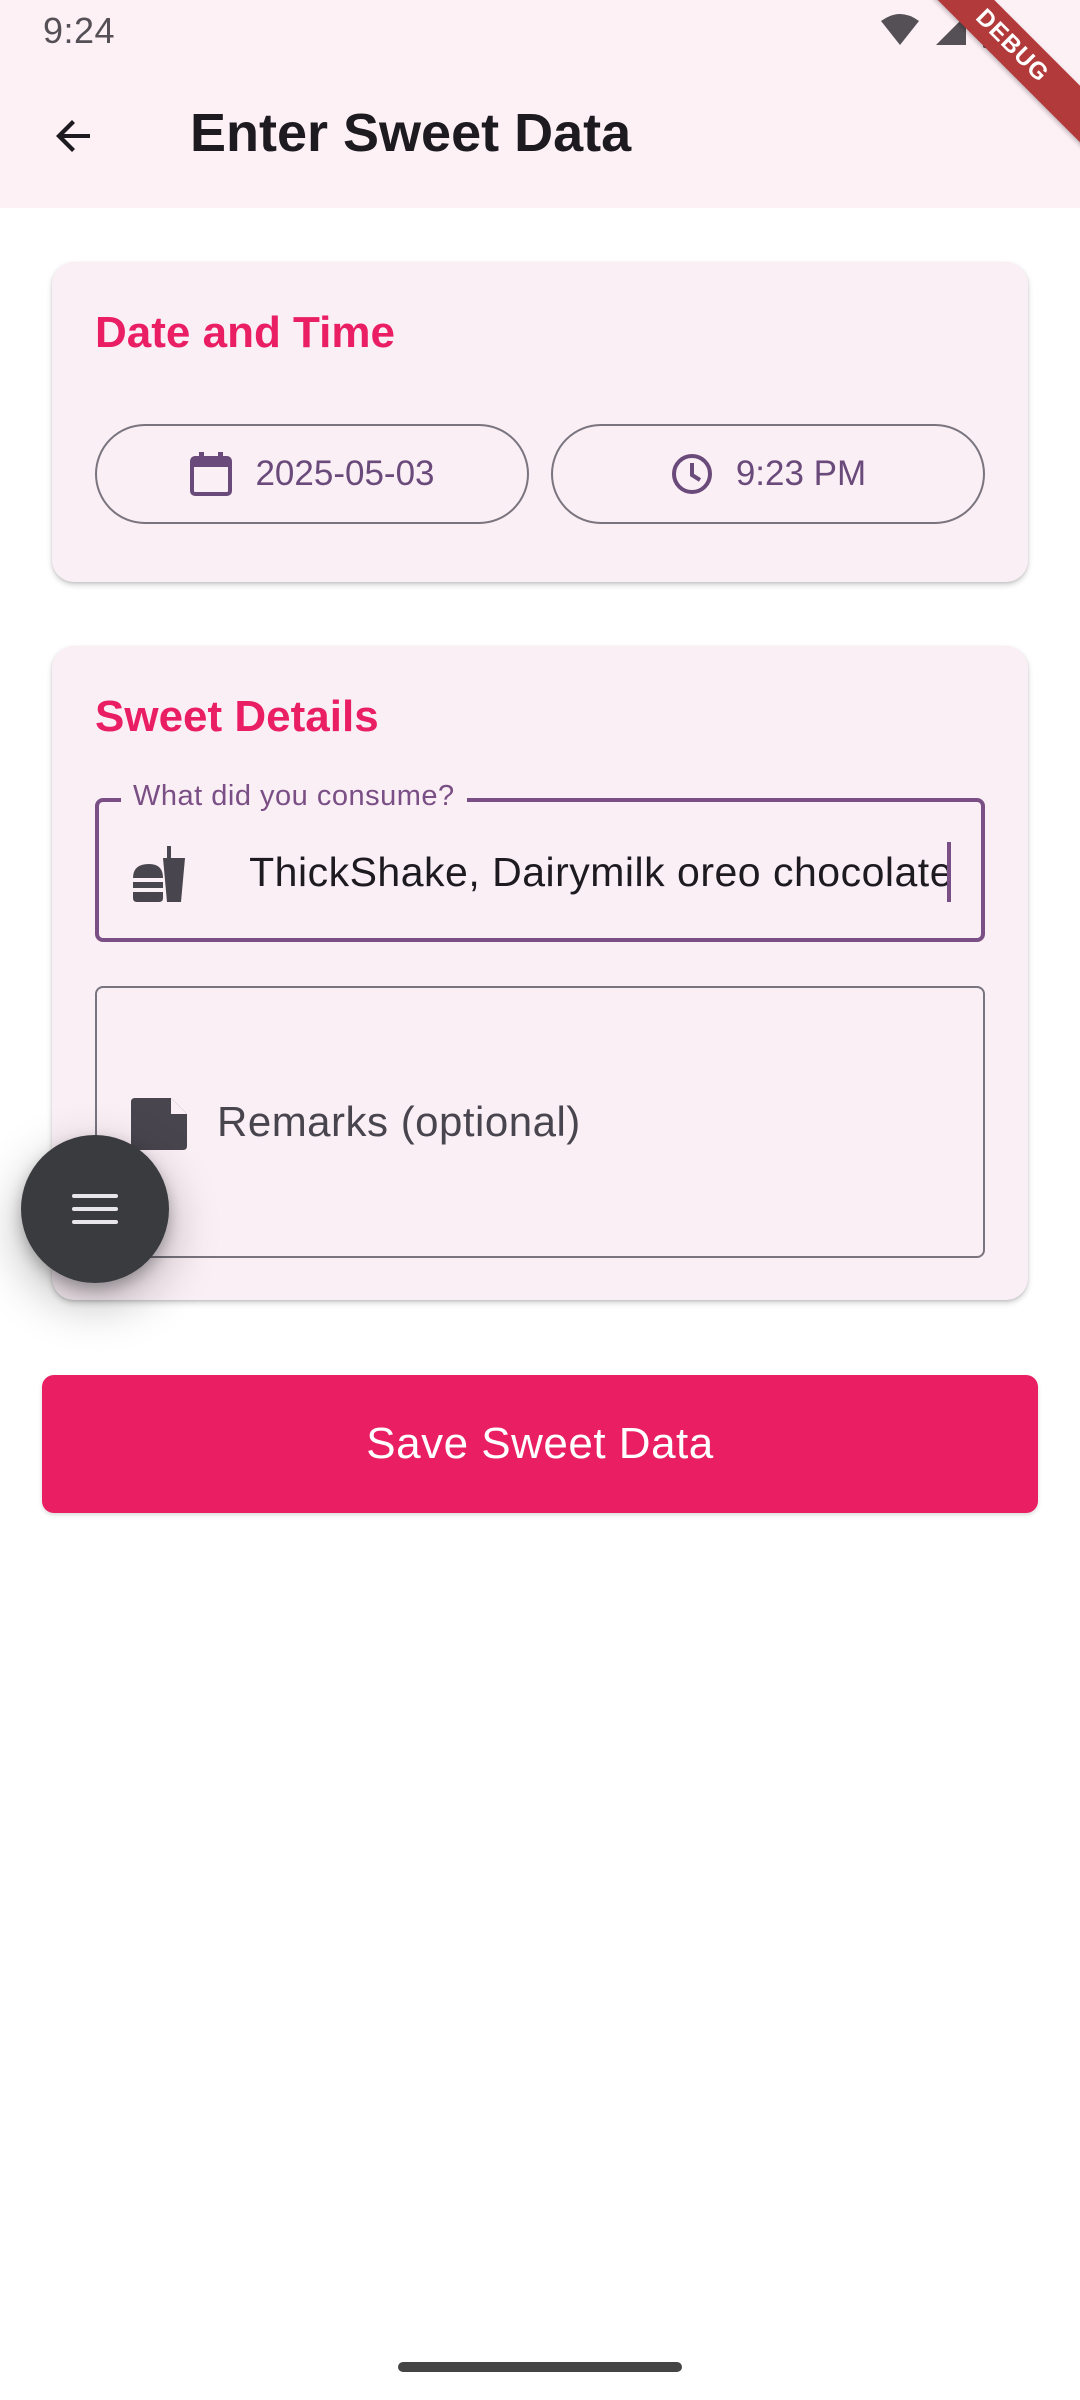 The width and height of the screenshot is (1080, 2400). I want to click on status-bar: 9:24 DEBUG, so click(540, 76).